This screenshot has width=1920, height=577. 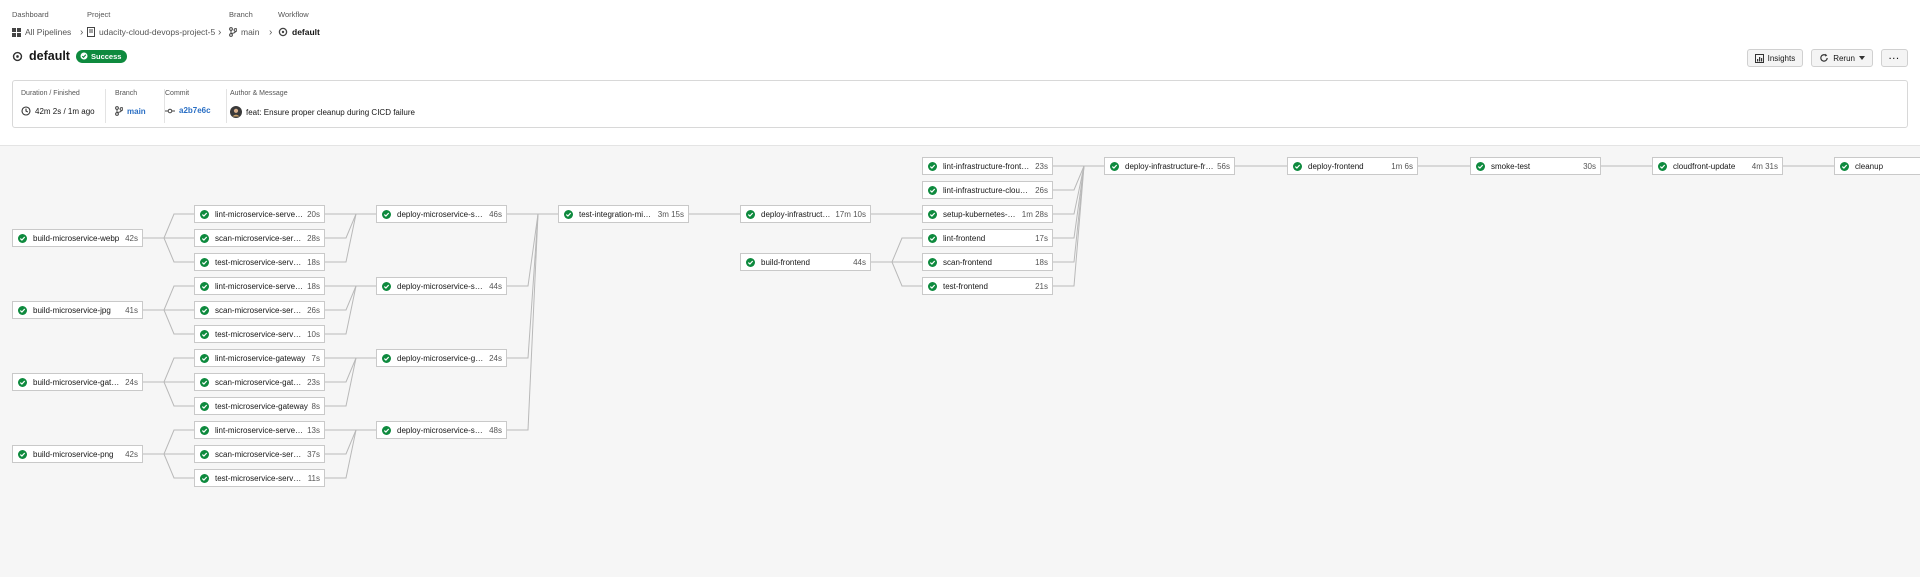 I want to click on job-node-sk: setup-kubernetes-clu… 1m 28s, so click(x=987, y=214).